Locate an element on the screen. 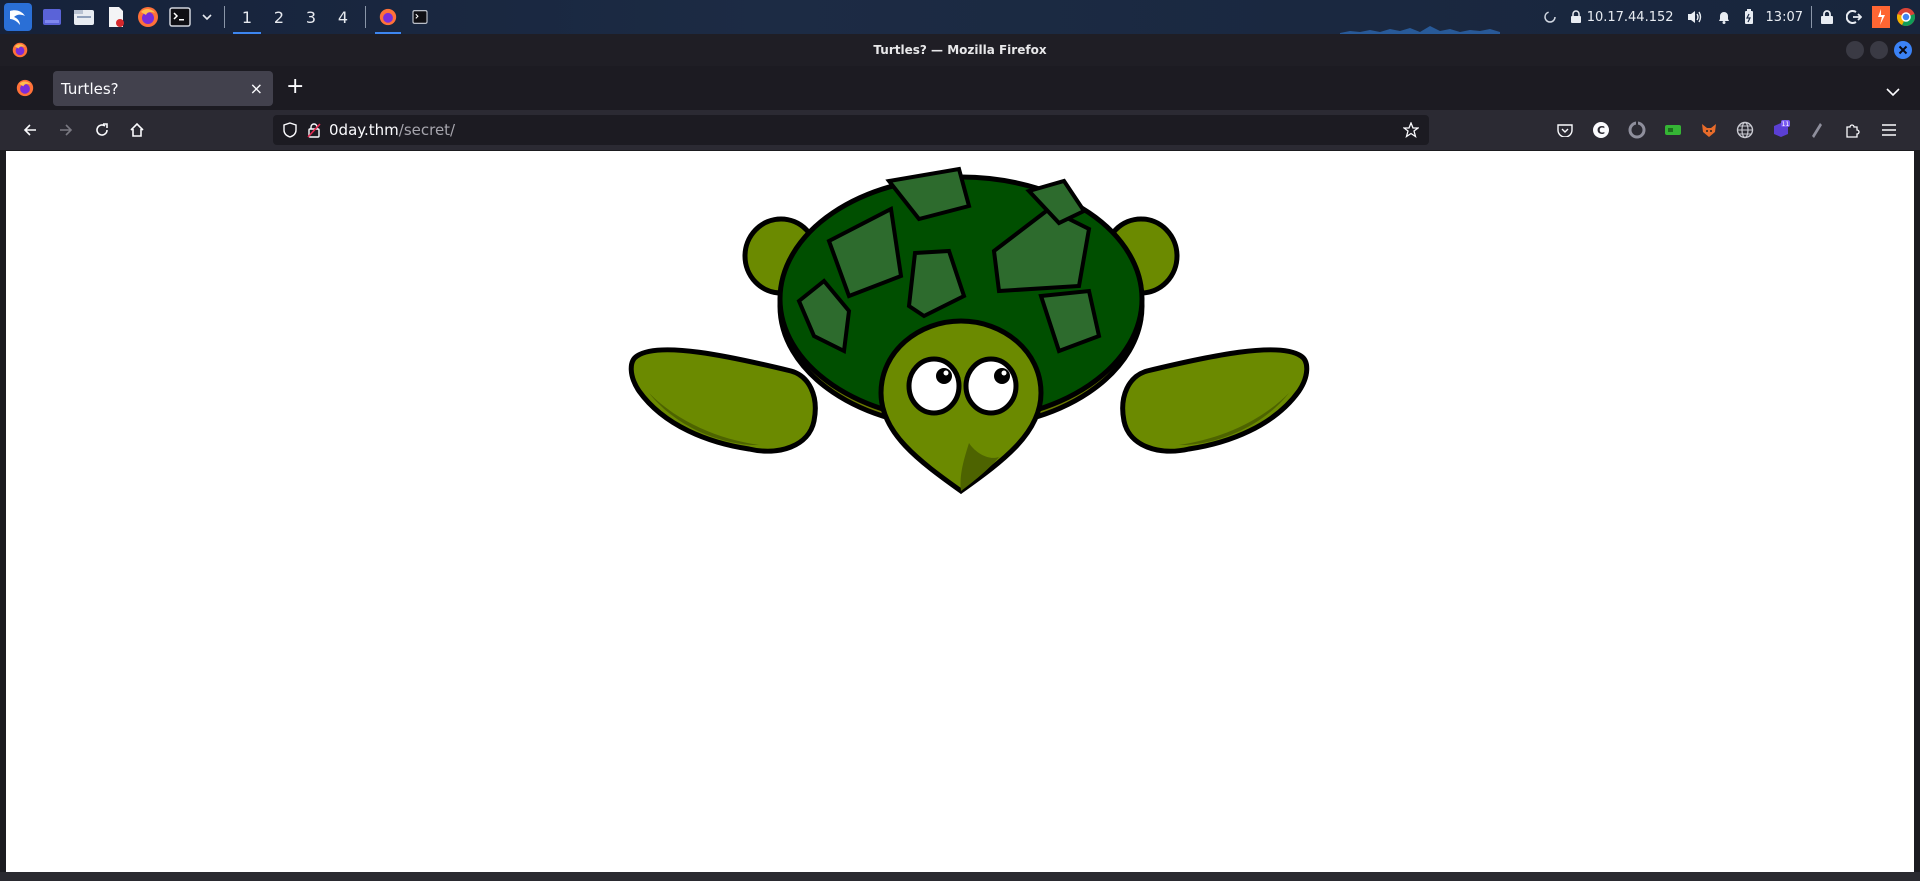 This screenshot has height=881, width=1920. svg-text: C is located at coordinates (1601, 130).